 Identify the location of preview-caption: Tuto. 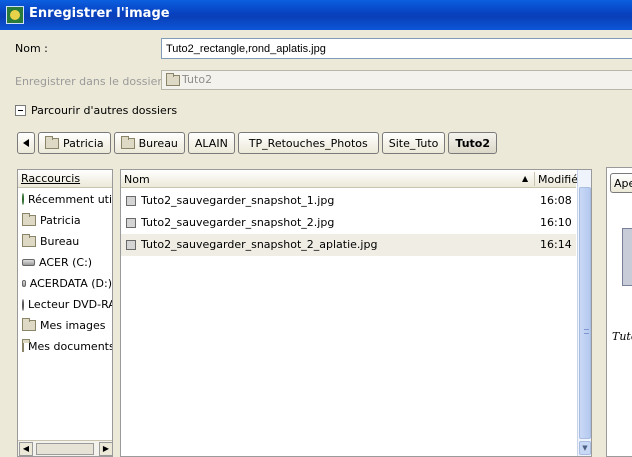
(622, 336).